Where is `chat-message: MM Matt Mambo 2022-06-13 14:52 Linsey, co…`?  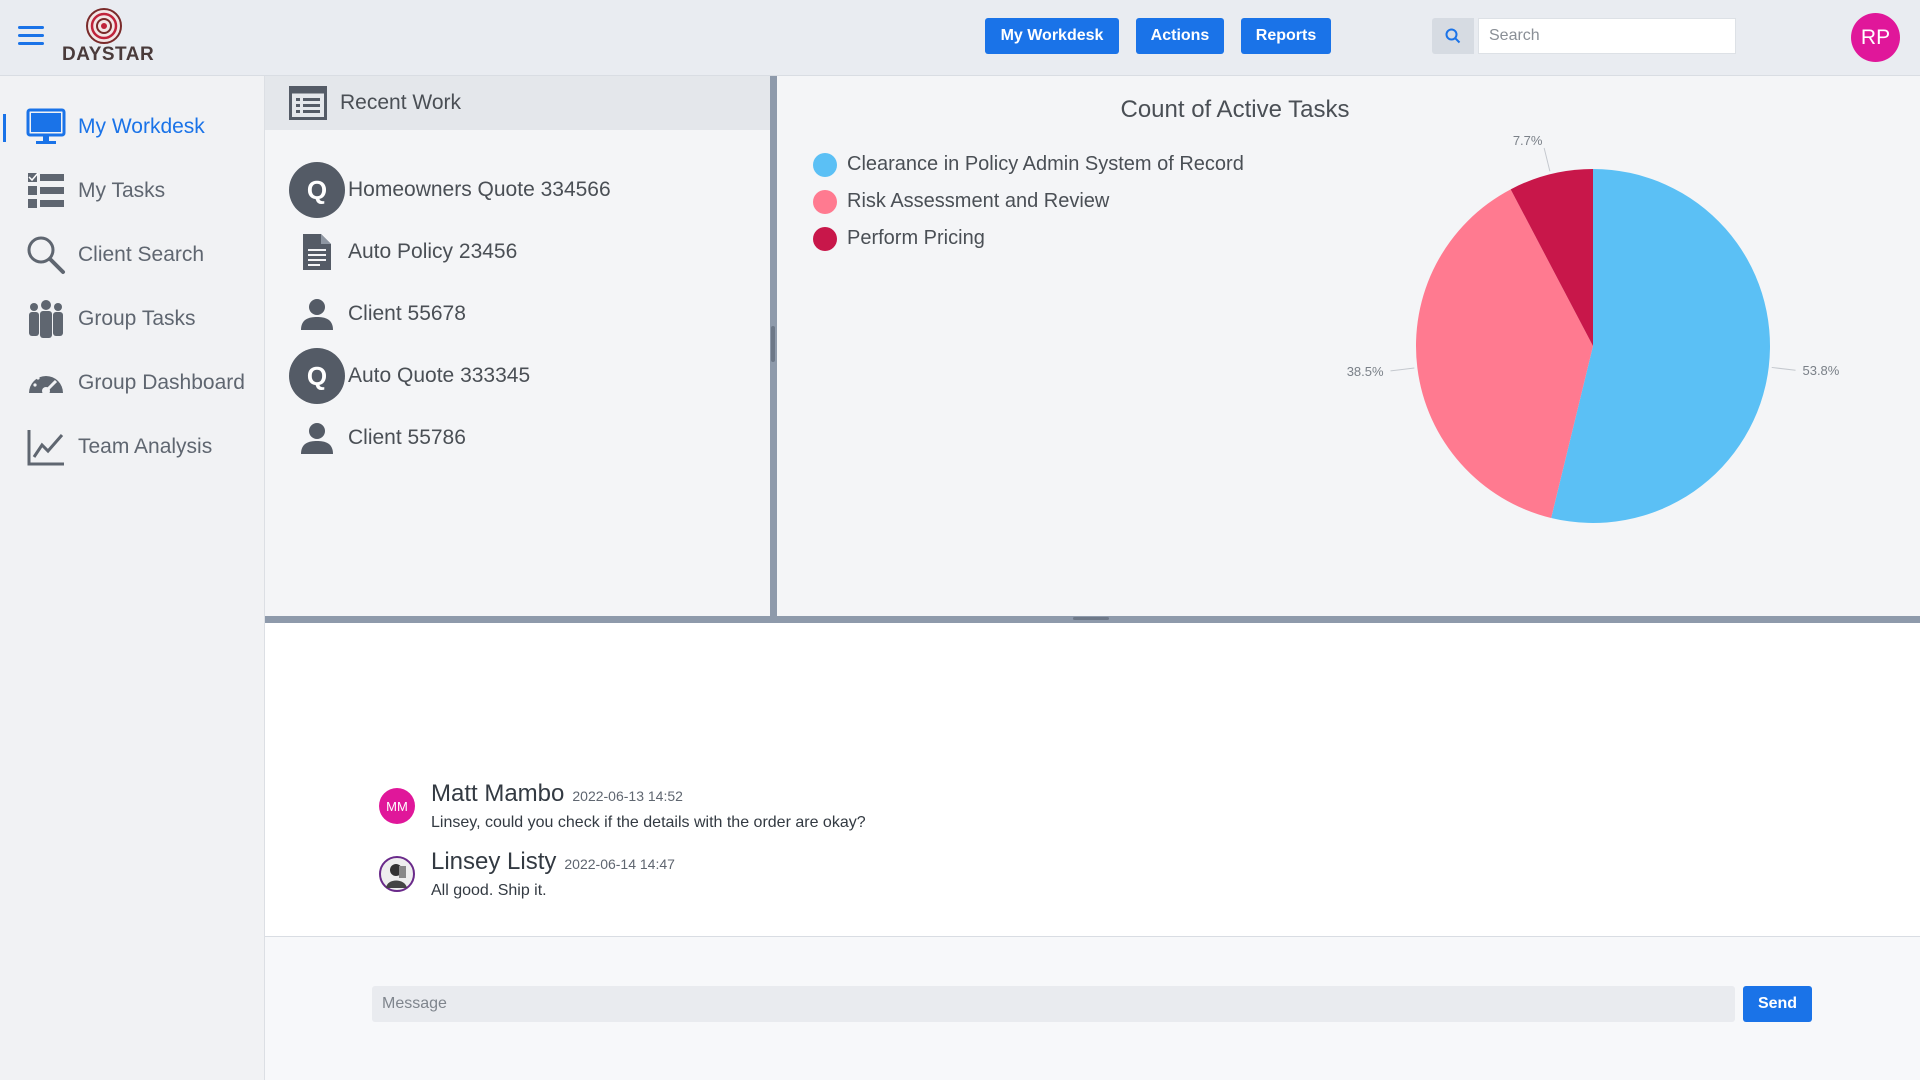
chat-message: MM Matt Mambo 2022-06-13 14:52 Linsey, co… is located at coordinates (829, 810).